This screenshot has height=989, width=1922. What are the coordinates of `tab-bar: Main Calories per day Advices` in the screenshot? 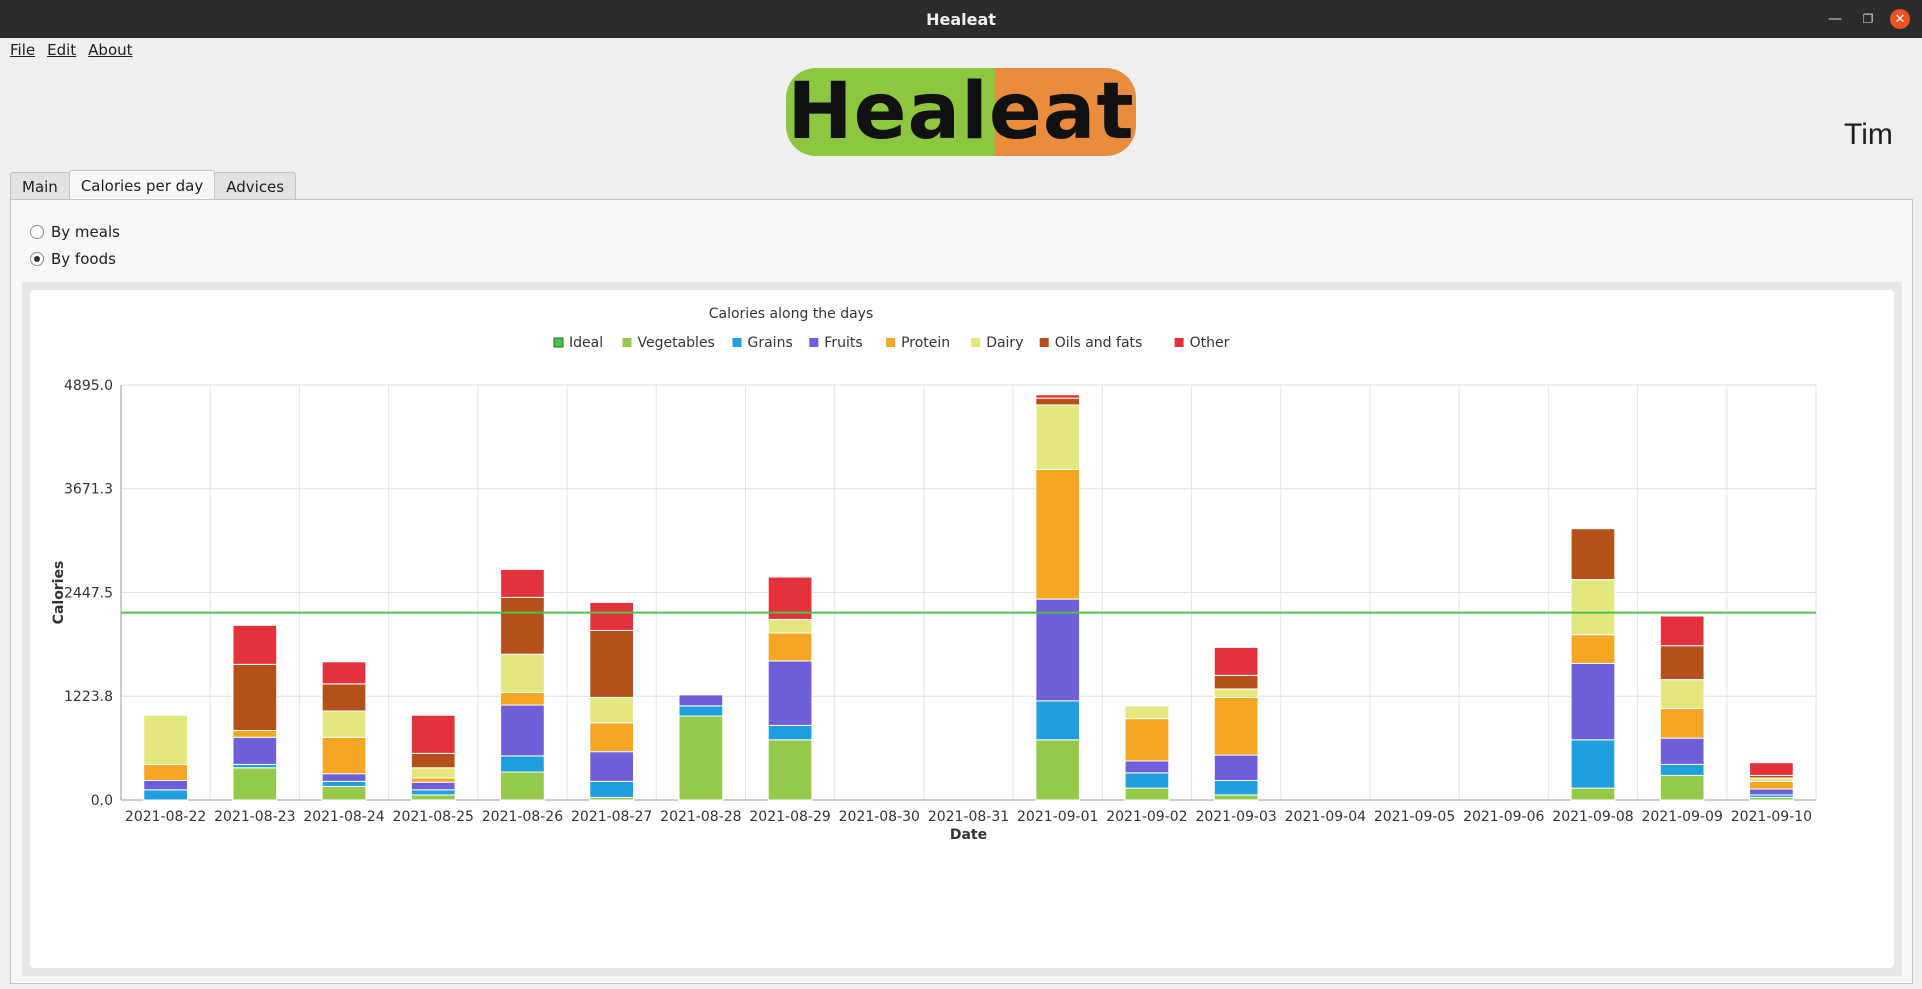 It's located at (153, 185).